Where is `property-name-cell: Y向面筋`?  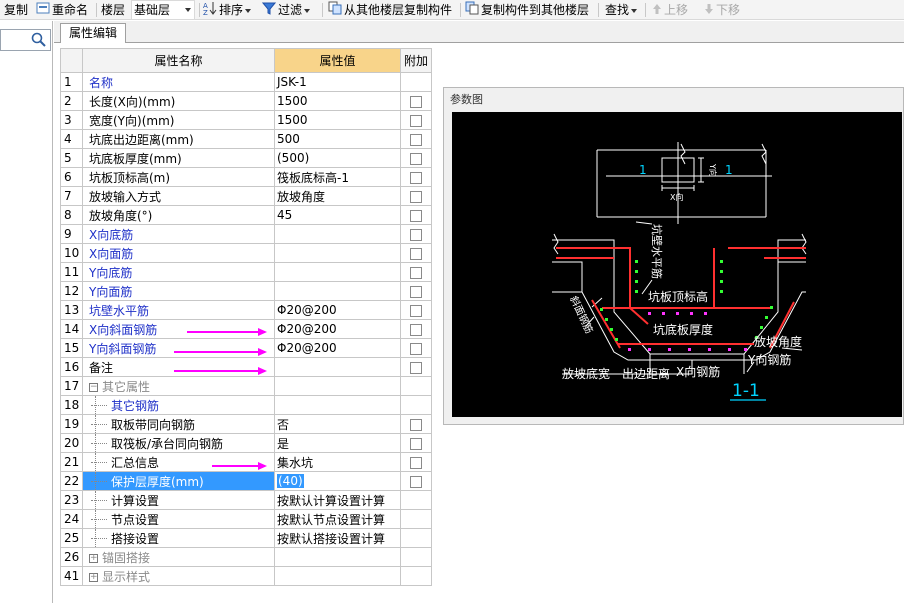
property-name-cell: Y向面筋 is located at coordinates (178, 291).